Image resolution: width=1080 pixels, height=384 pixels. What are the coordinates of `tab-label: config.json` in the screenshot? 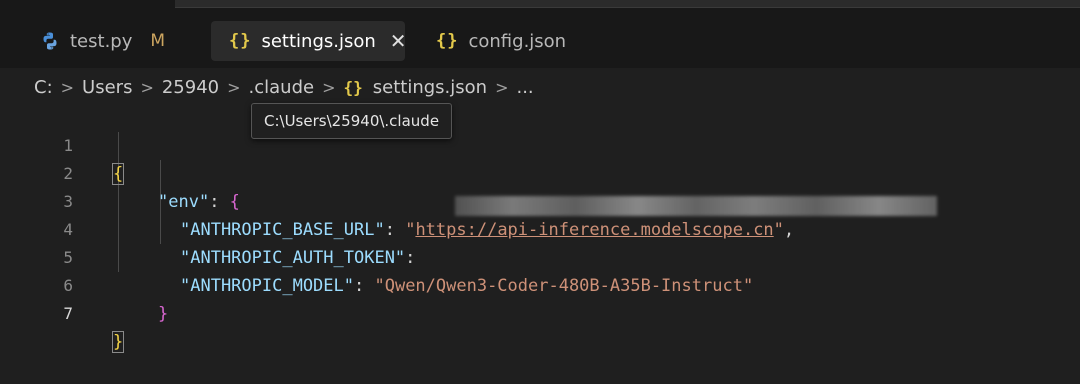 It's located at (517, 41).